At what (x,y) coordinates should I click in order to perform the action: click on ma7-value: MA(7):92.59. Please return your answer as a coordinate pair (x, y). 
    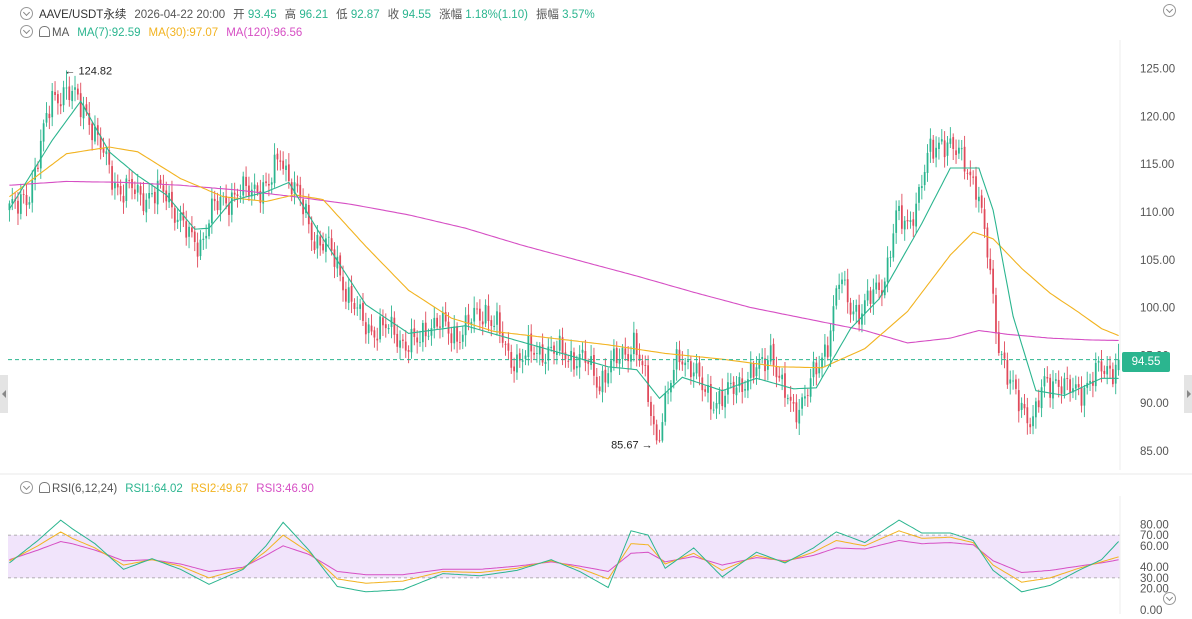
    Looking at the image, I should click on (109, 33).